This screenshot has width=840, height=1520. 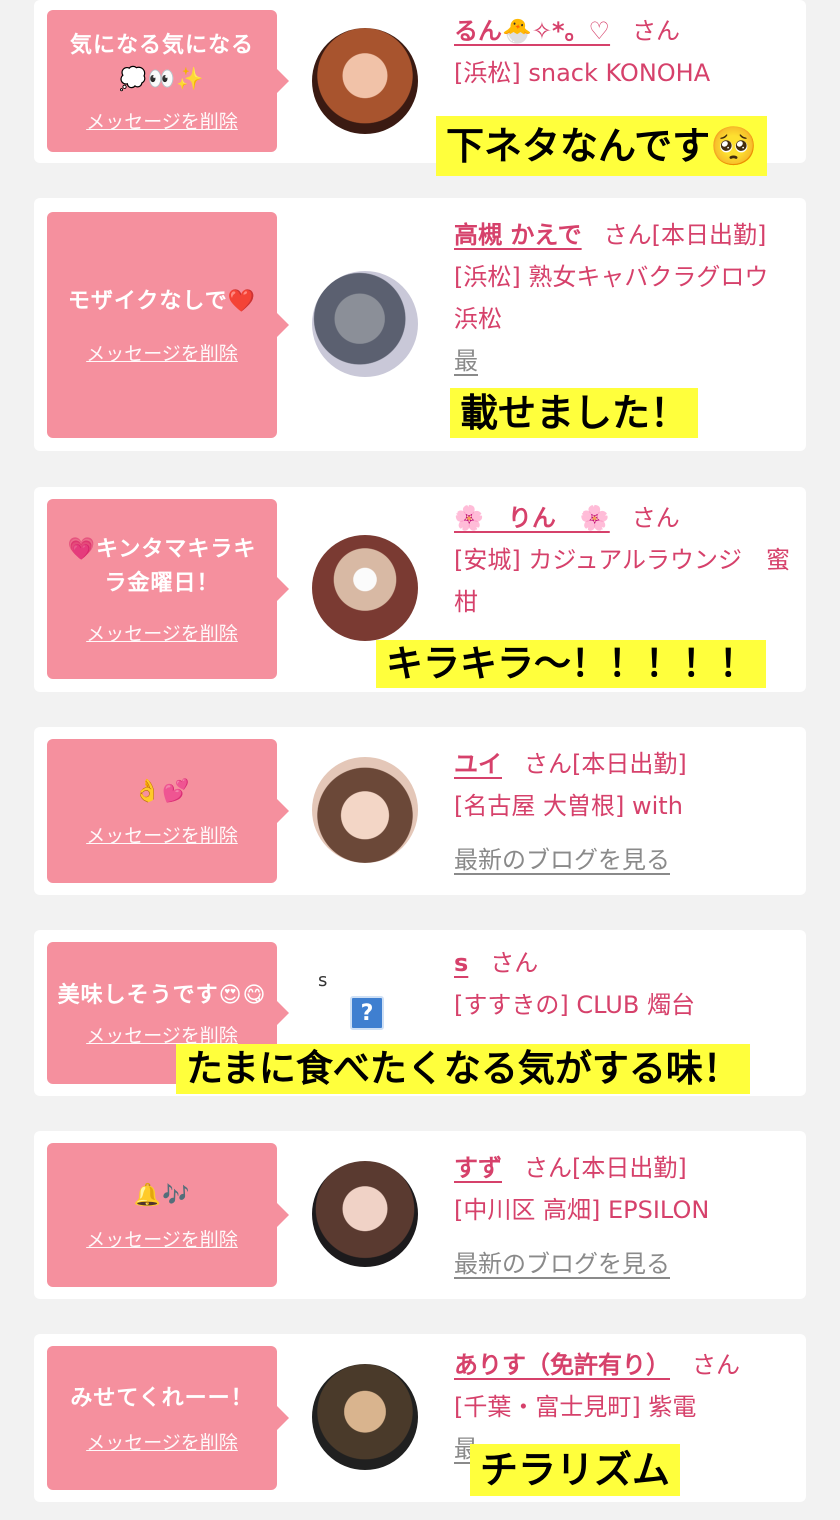 What do you see at coordinates (162, 791) in the screenshot?
I see `message-text: 👌💕` at bounding box center [162, 791].